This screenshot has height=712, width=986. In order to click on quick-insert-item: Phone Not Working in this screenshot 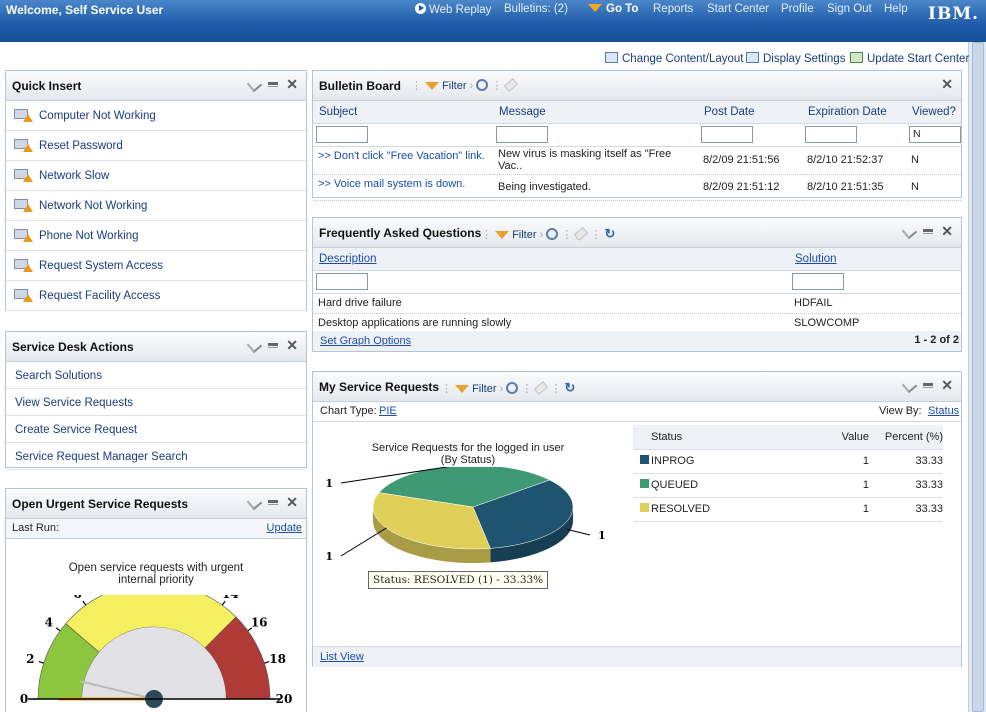, I will do `click(156, 236)`.